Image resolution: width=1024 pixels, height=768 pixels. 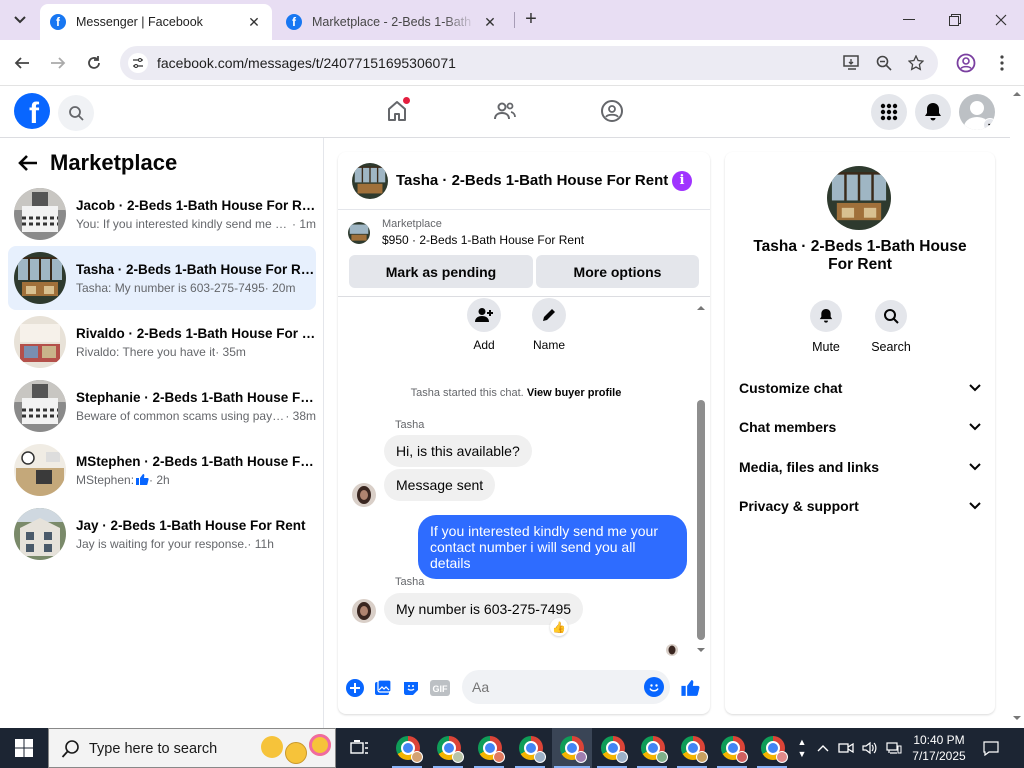 What do you see at coordinates (383, 688) in the screenshot?
I see `photo-icon` at bounding box center [383, 688].